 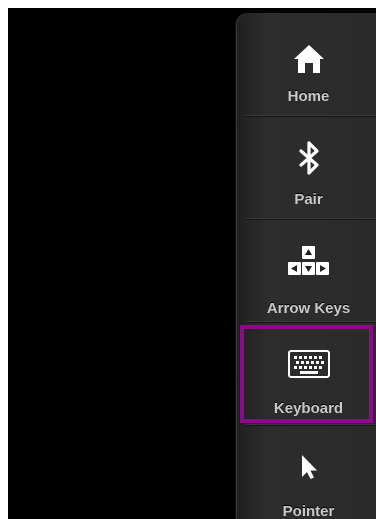 I want to click on bluetooth-icon, so click(x=306, y=158).